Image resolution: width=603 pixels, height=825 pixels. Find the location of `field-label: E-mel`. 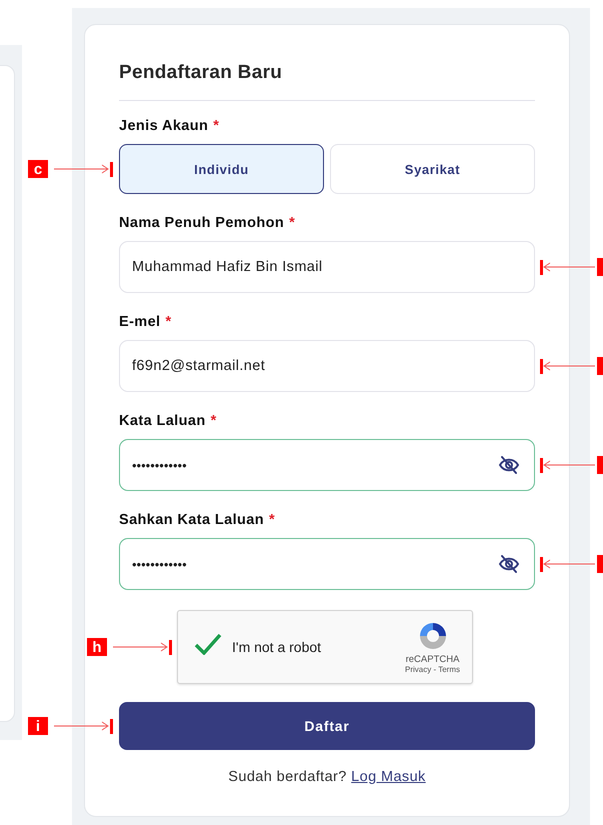

field-label: E-mel is located at coordinates (139, 322).